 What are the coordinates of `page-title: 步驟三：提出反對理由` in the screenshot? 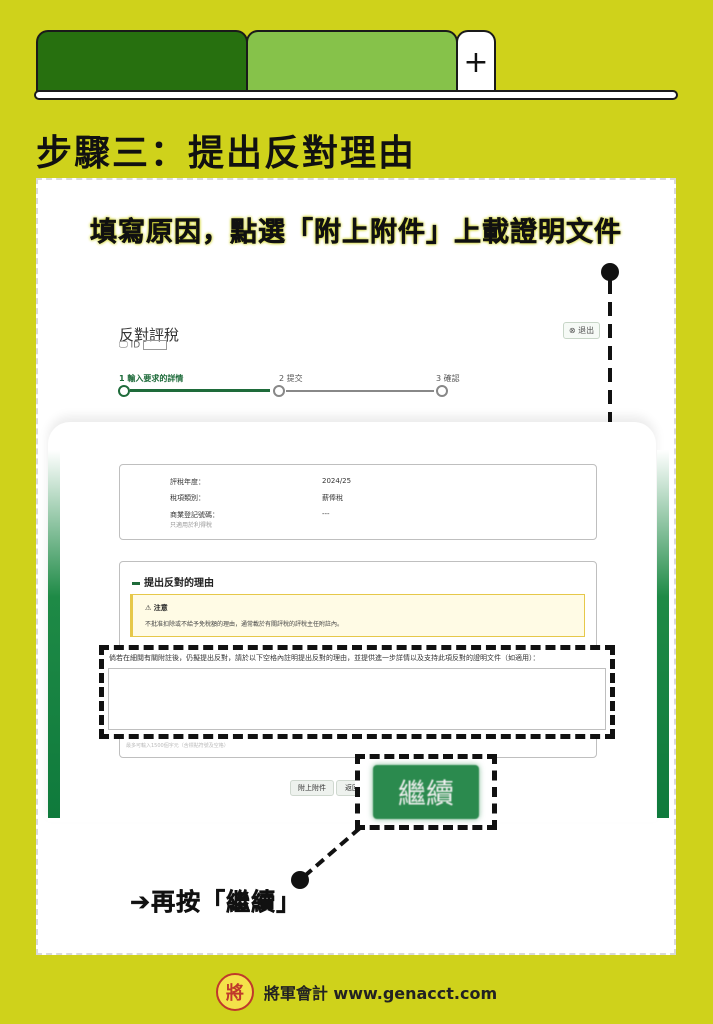 It's located at (226, 153).